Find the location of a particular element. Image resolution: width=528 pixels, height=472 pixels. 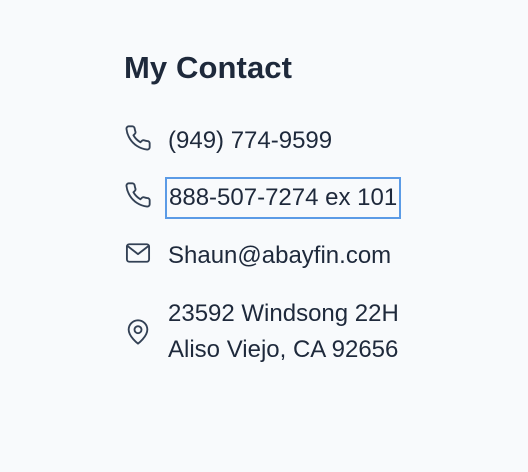

contact-item-address: 23592 Windsong 22H Aliso Viejo, CA 92656 is located at coordinates (261, 332).